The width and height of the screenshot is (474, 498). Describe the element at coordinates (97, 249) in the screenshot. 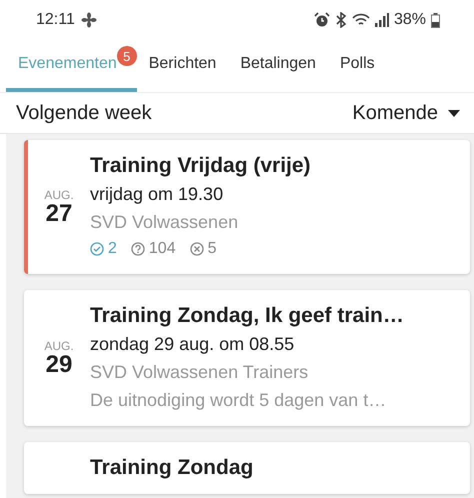

I see `check-circle-icon` at that location.